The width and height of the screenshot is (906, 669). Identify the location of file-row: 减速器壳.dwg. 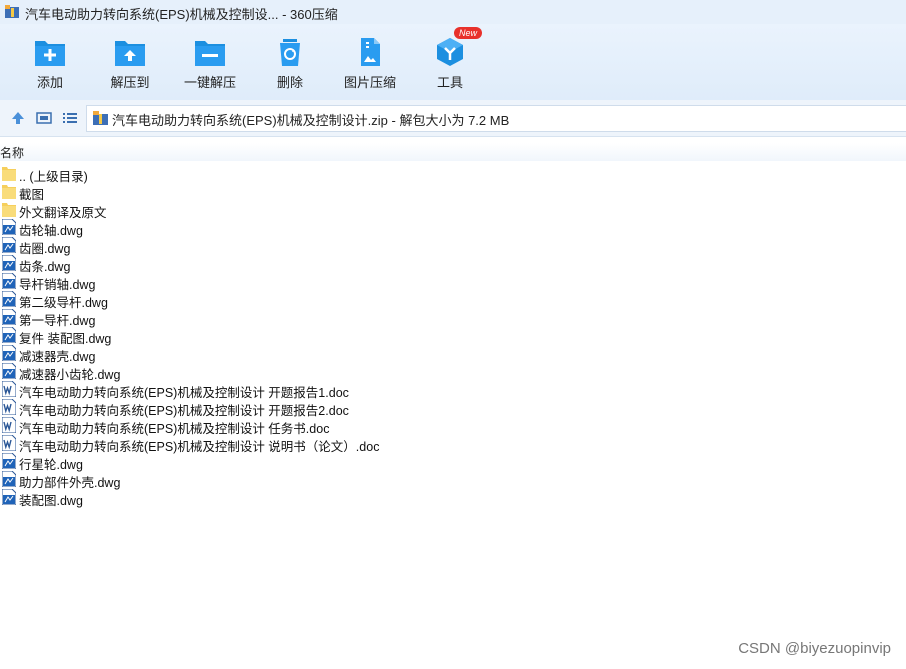
(453, 354).